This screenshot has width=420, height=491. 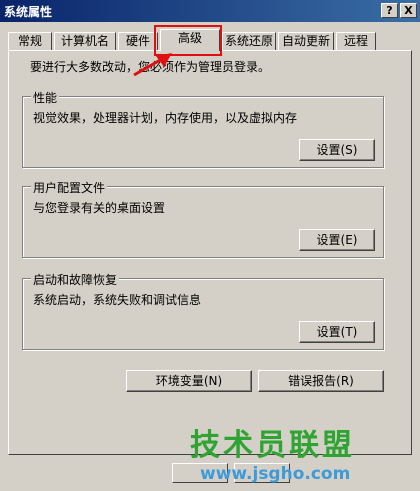 I want to click on performance-group: 性能 视觉效果，处理器计划，内存使用，以及虚拟内存 设置(S), so click(x=203, y=128).